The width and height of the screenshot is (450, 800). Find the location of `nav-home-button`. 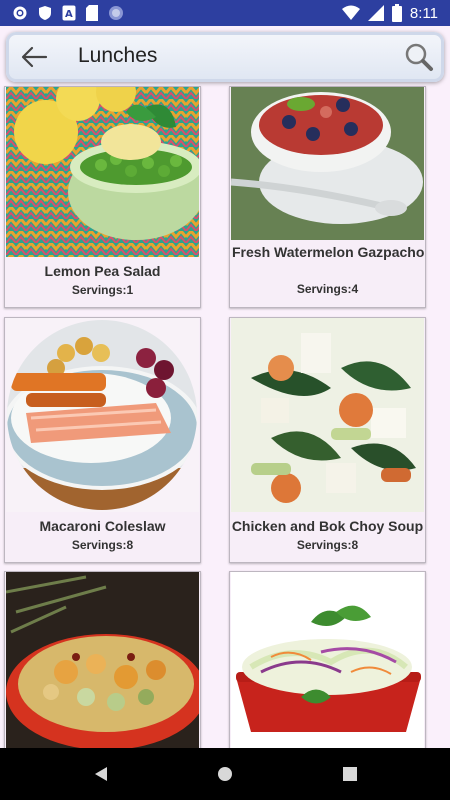

nav-home-button is located at coordinates (225, 776).